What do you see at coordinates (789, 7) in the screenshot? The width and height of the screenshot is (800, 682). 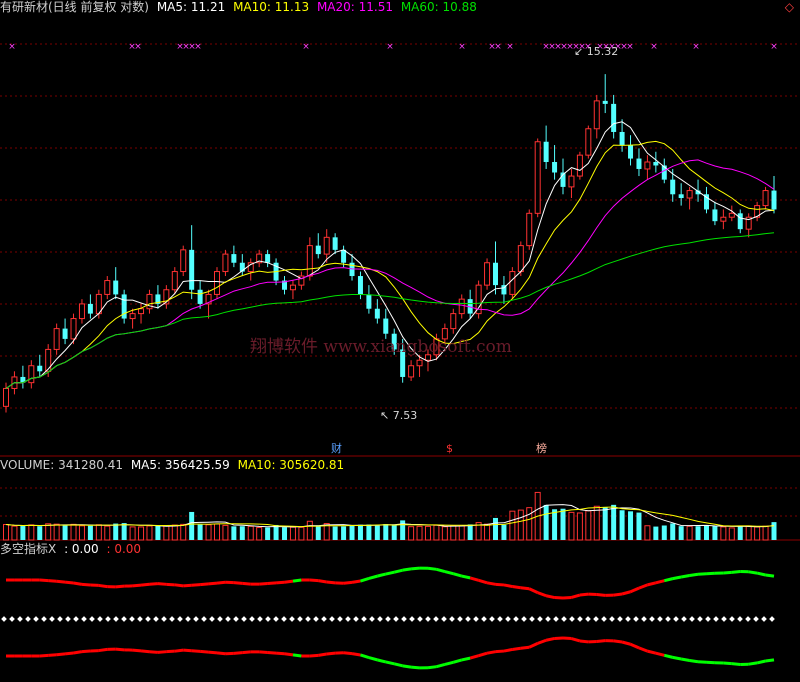 I see `close-icon: ◇` at bounding box center [789, 7].